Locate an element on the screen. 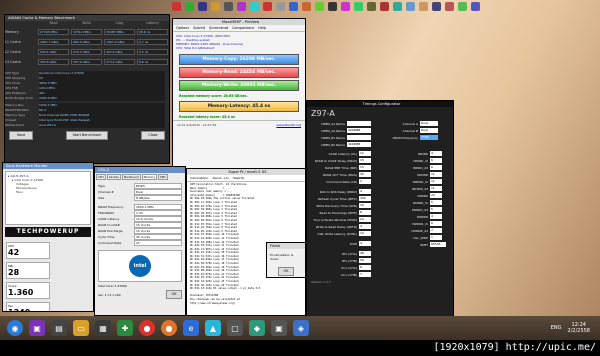 The image size is (600, 356). language-indicator: ENG is located at coordinates (556, 328).